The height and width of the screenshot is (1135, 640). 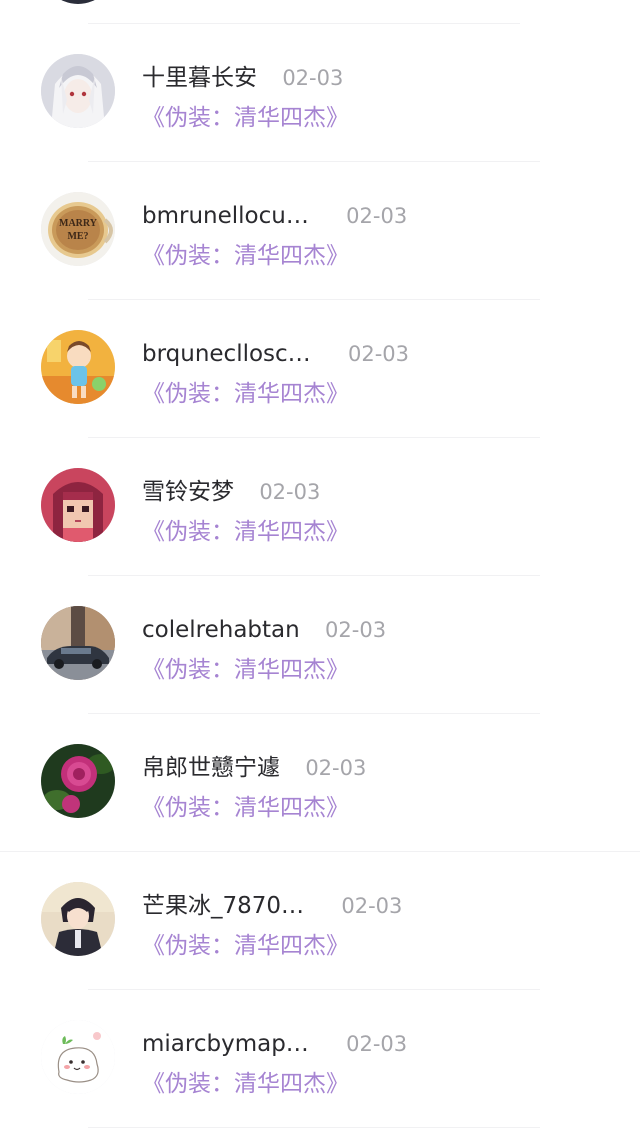 I want to click on username: miarcbymap… 02-03, so click(x=274, y=1043).